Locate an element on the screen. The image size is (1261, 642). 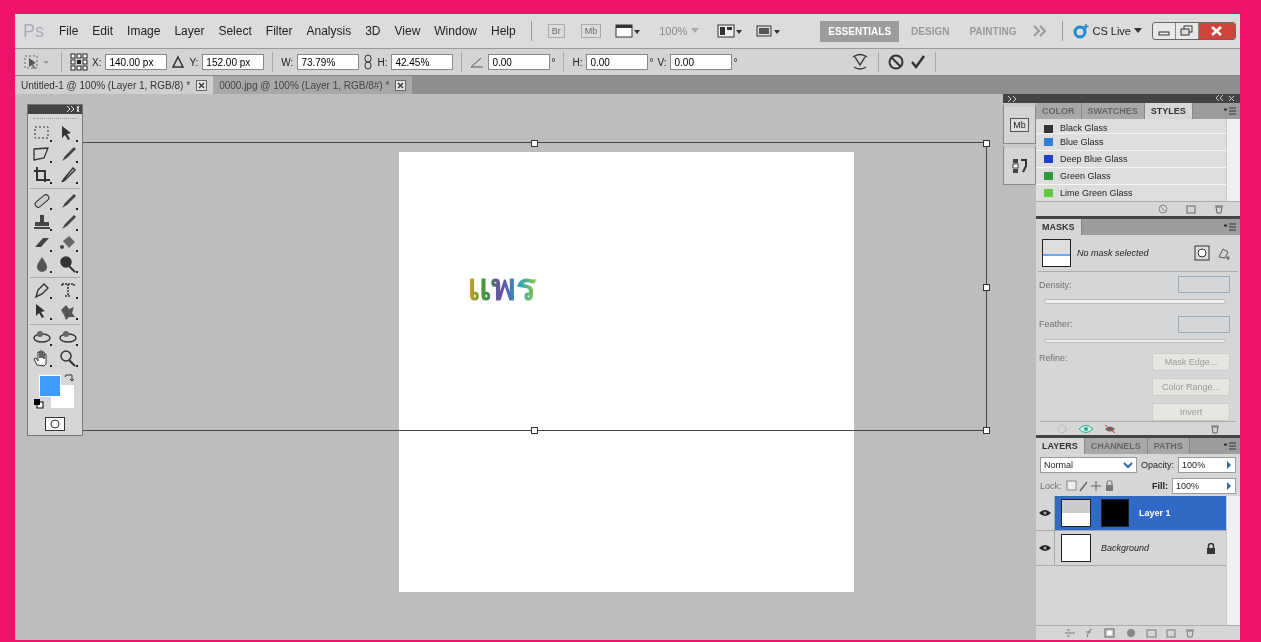
menu-item: Filter is located at coordinates (279, 31).